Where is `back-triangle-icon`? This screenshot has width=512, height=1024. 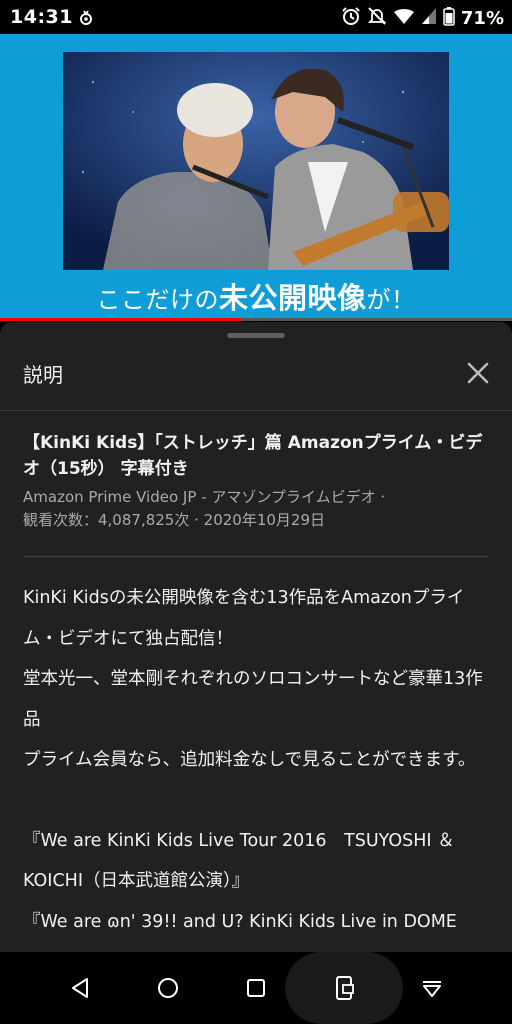
back-triangle-icon is located at coordinates (80, 988).